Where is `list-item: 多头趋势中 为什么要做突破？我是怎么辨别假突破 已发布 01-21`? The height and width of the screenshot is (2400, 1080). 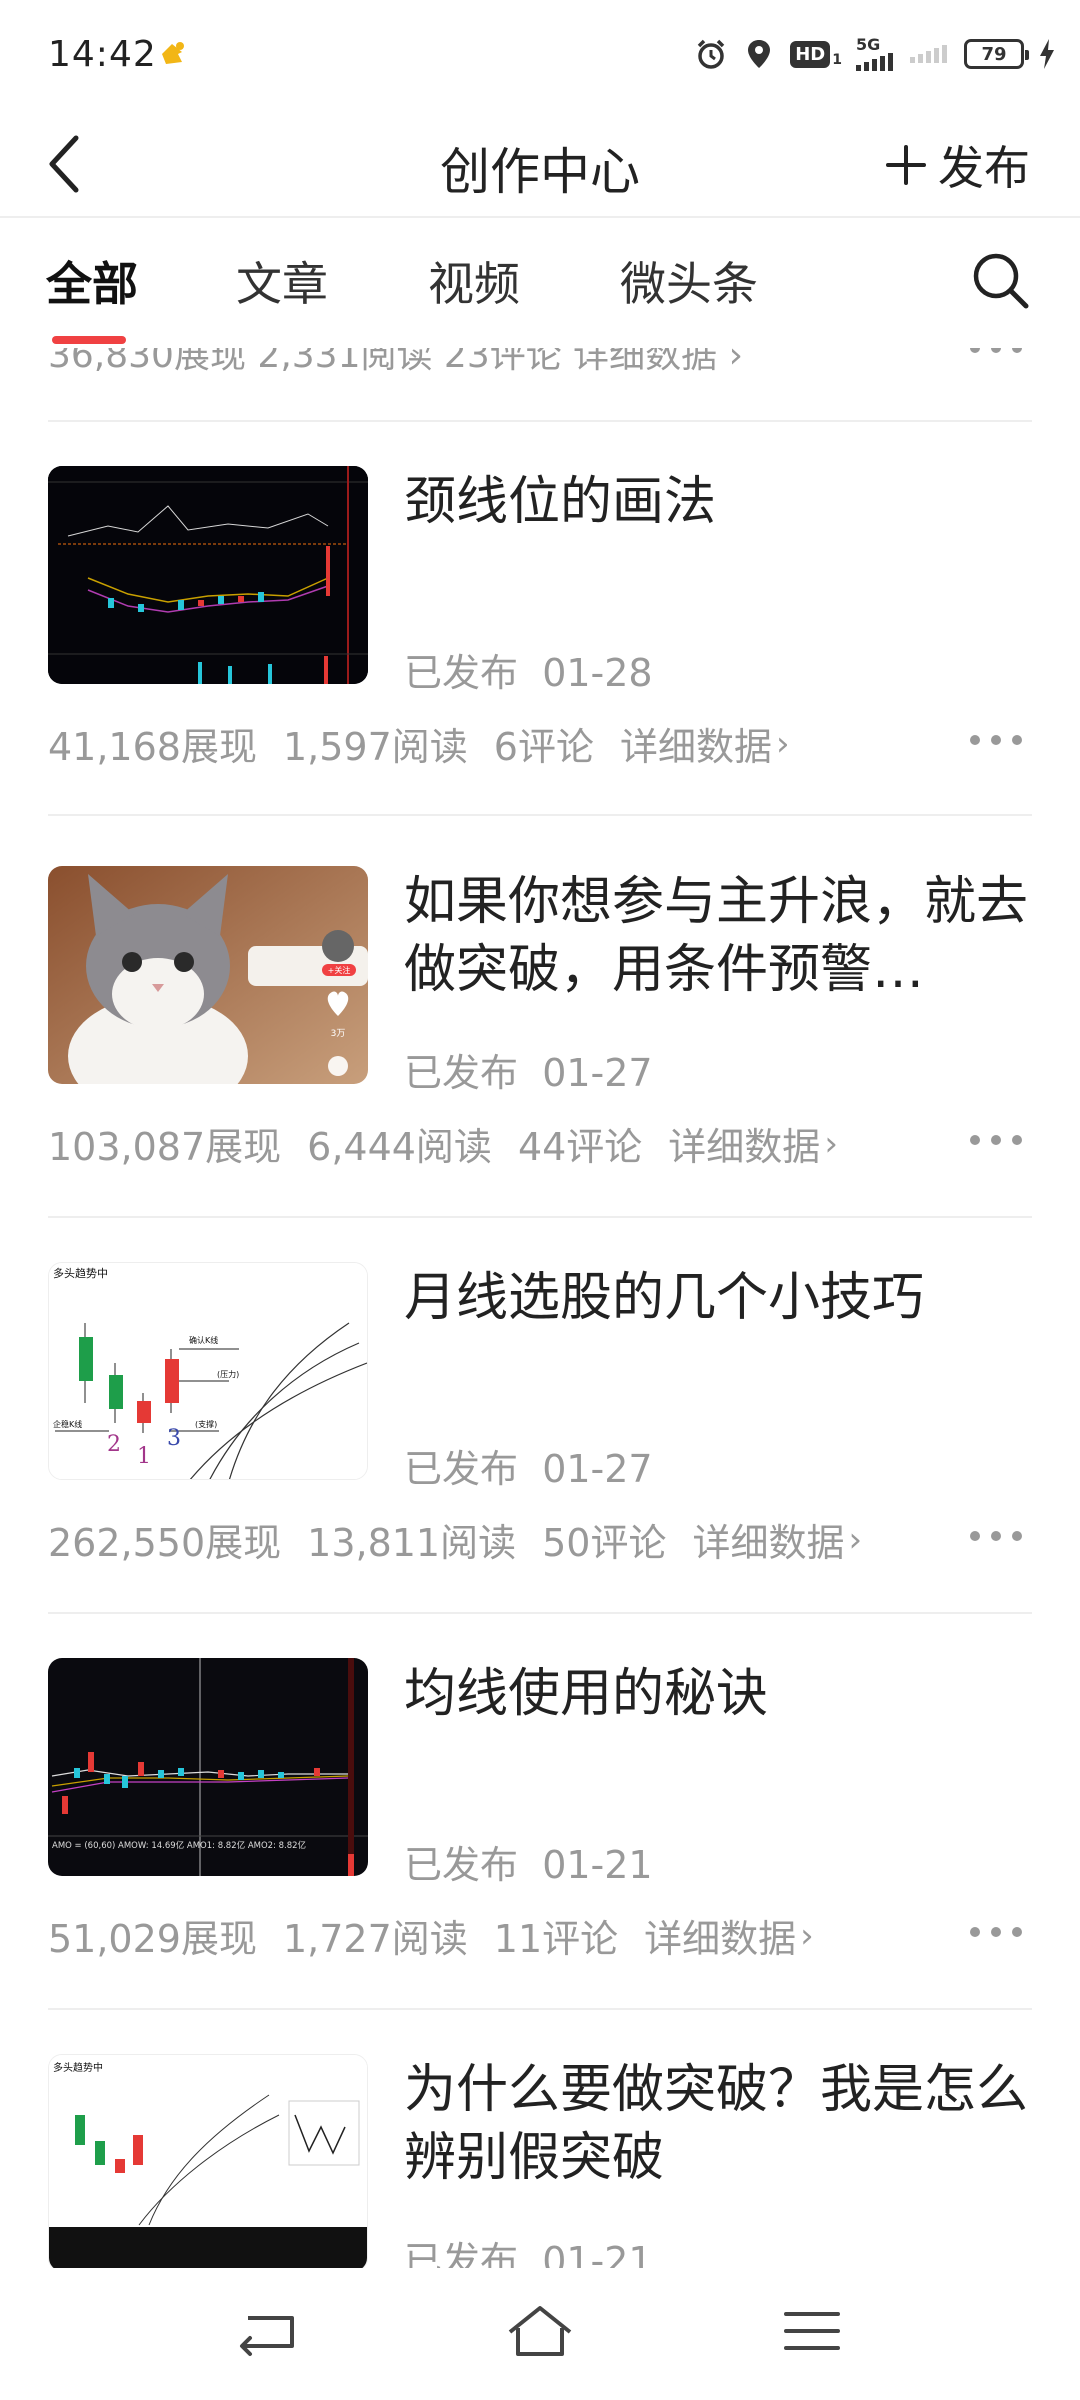
list-item: 多头趋势中 为什么要做突破？我是怎么辨别假突破 已发布 01-21 is located at coordinates (540, 2161).